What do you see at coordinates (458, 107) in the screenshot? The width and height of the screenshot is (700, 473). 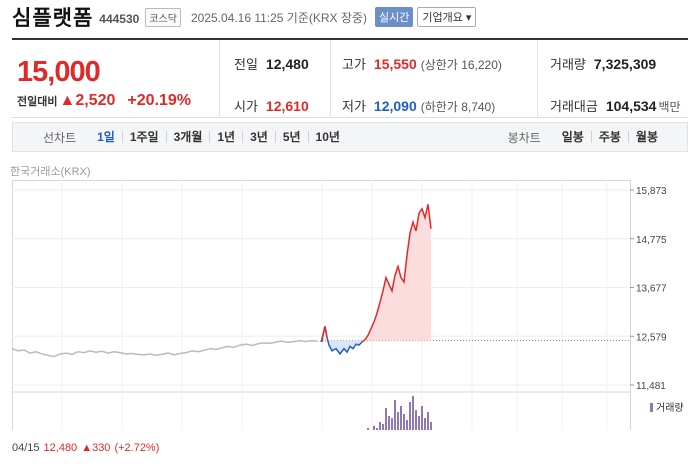 I see `lower-limit: (하한가 8,740)` at bounding box center [458, 107].